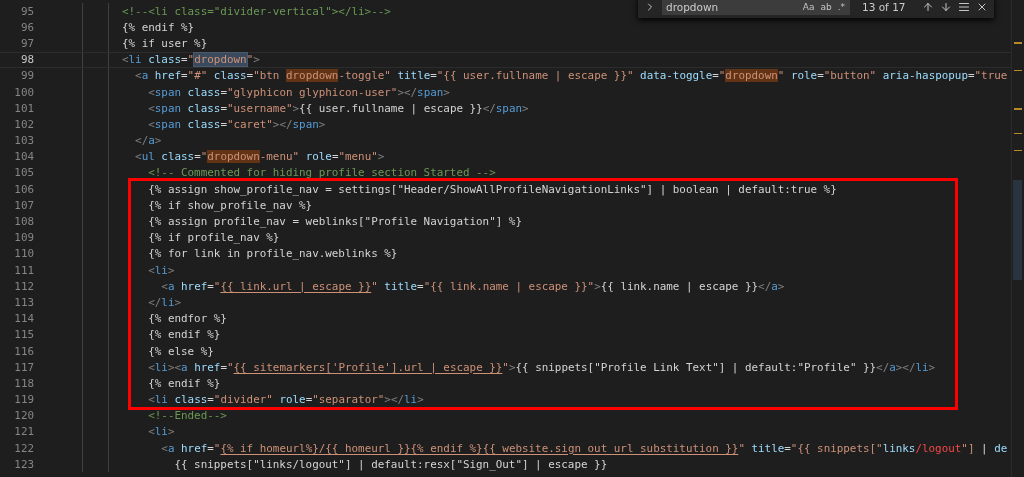  Describe the element at coordinates (23, 173) in the screenshot. I see `line-number: 105` at that location.